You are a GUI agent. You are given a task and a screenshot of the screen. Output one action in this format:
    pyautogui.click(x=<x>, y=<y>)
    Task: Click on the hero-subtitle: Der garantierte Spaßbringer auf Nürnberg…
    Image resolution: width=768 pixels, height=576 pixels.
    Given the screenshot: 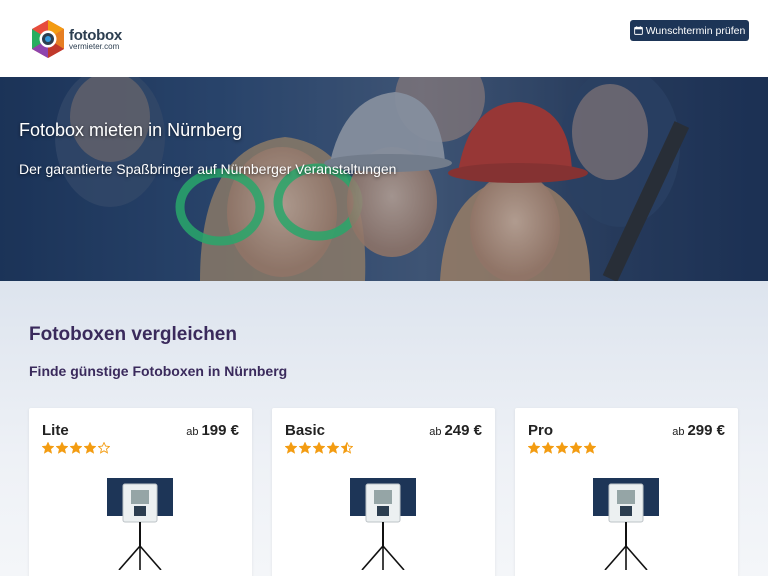 What is the action you would take?
    pyautogui.click(x=208, y=169)
    